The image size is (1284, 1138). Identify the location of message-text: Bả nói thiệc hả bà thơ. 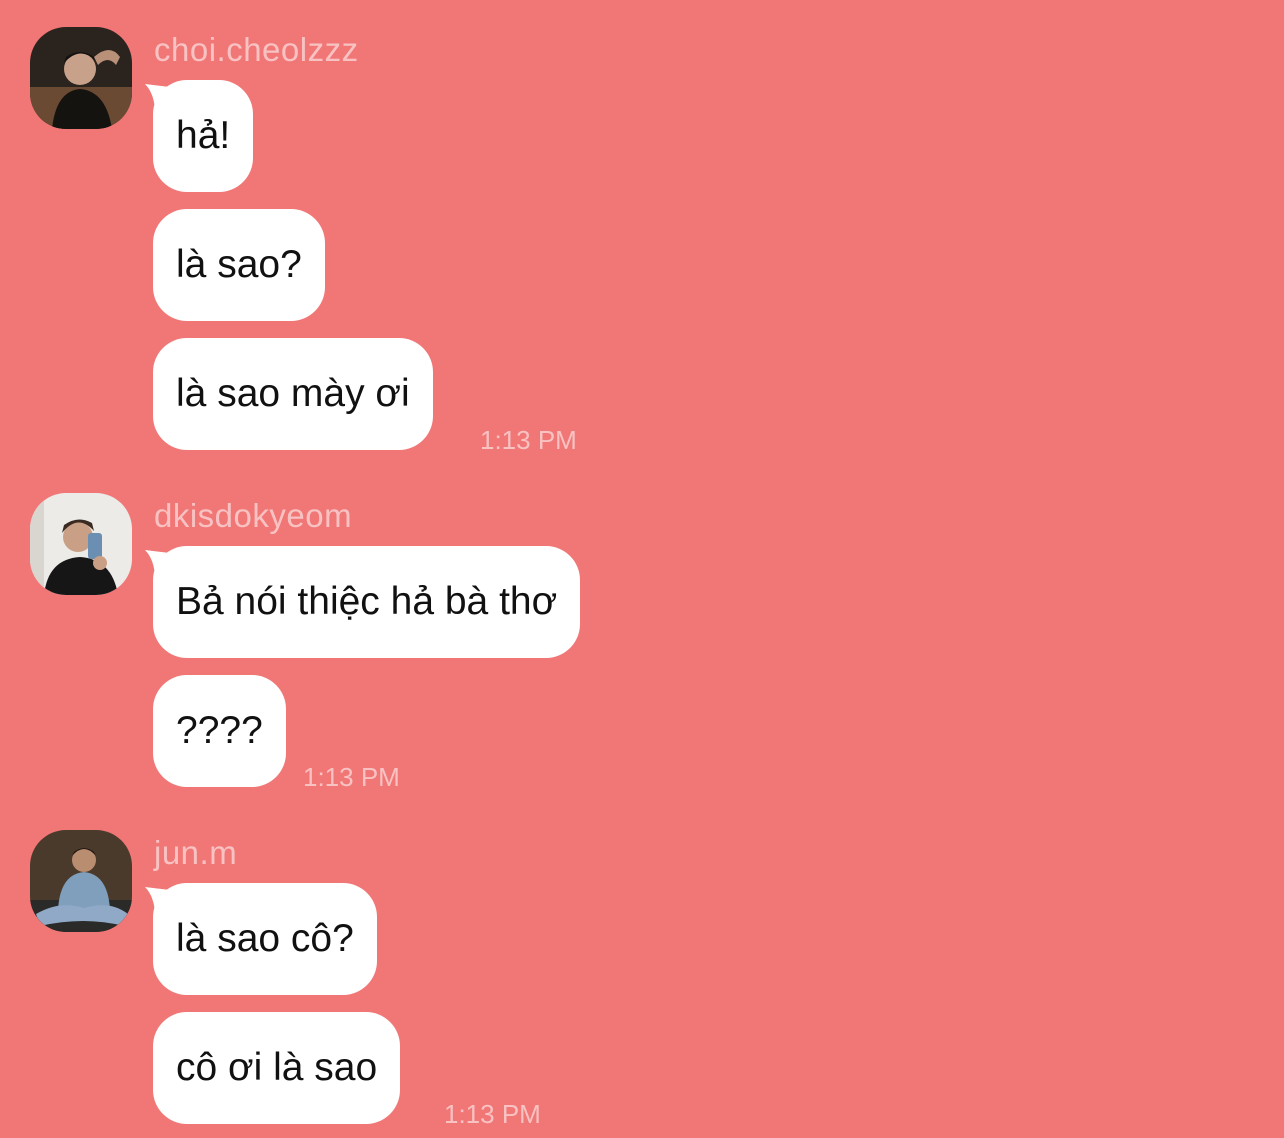
(367, 601).